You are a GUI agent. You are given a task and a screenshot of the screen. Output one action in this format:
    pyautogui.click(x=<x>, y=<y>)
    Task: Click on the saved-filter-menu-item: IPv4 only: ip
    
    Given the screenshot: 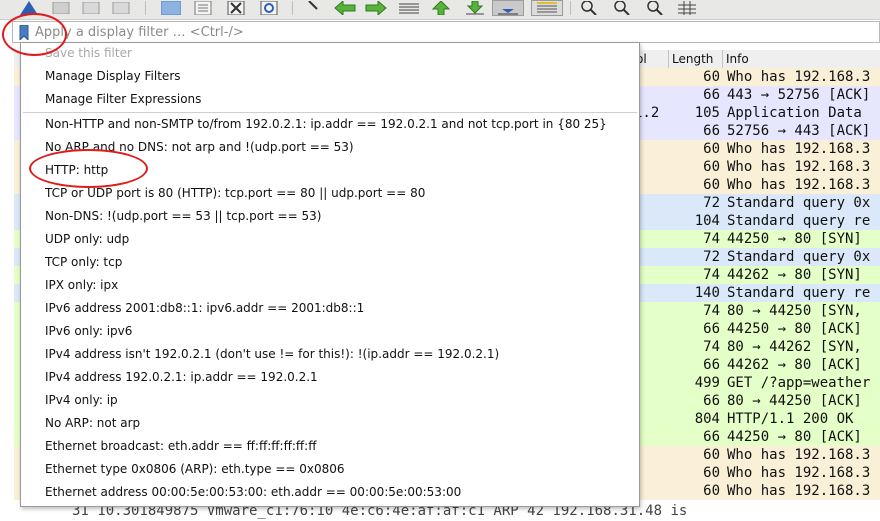 What is the action you would take?
    pyautogui.click(x=81, y=400)
    